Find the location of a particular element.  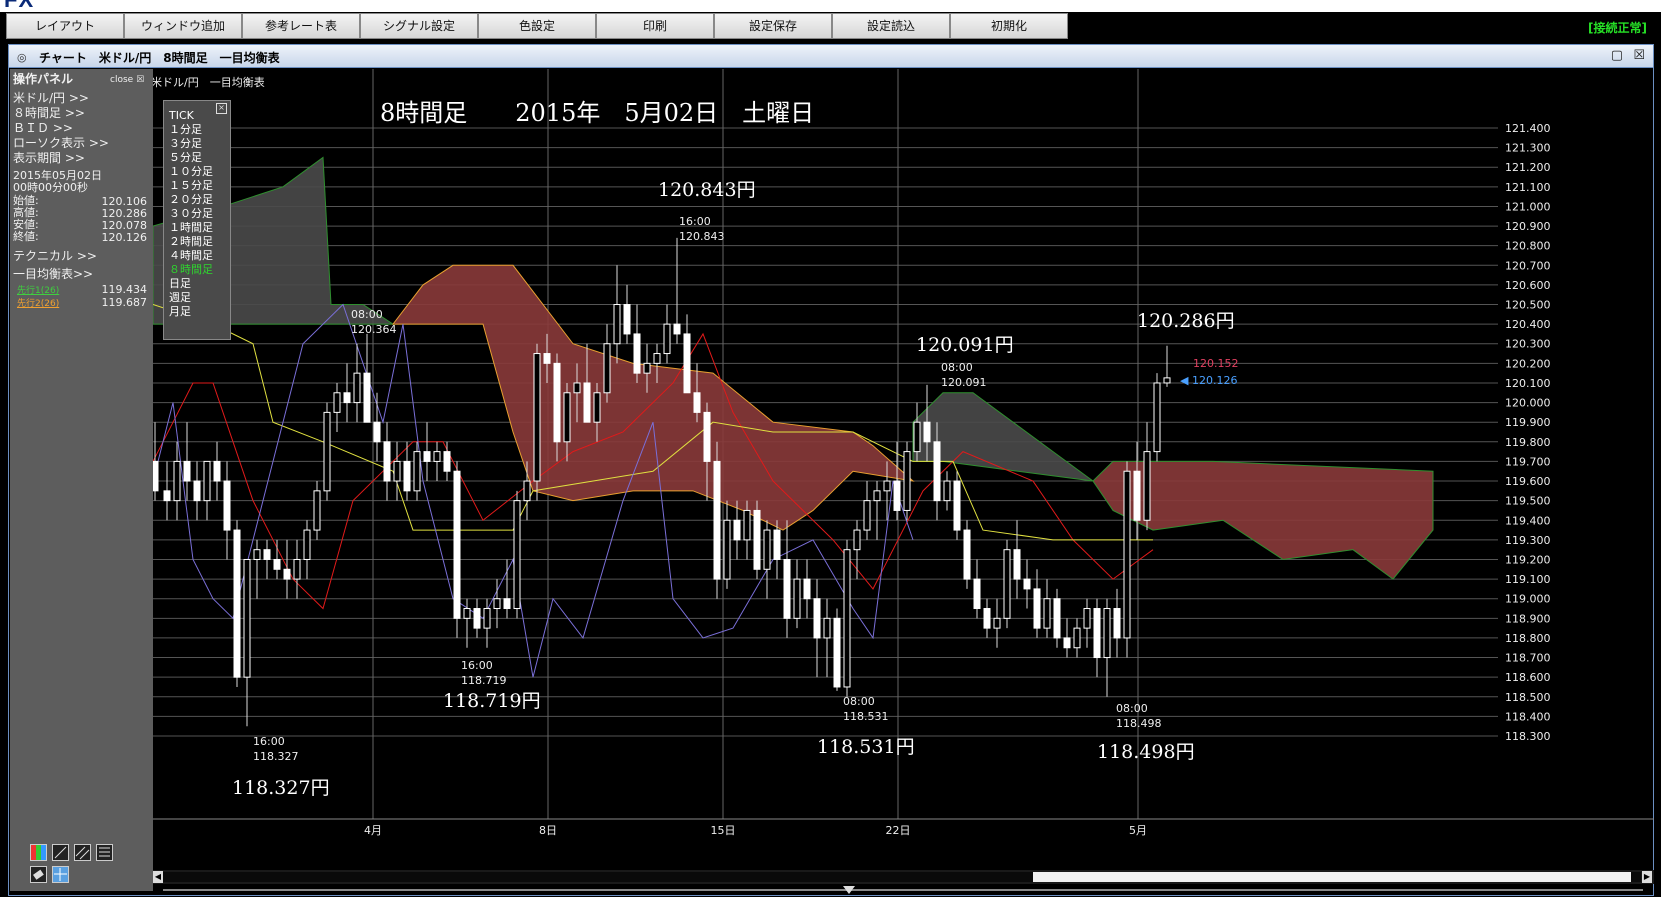

panel-title: 操作パネル is located at coordinates (43, 79).